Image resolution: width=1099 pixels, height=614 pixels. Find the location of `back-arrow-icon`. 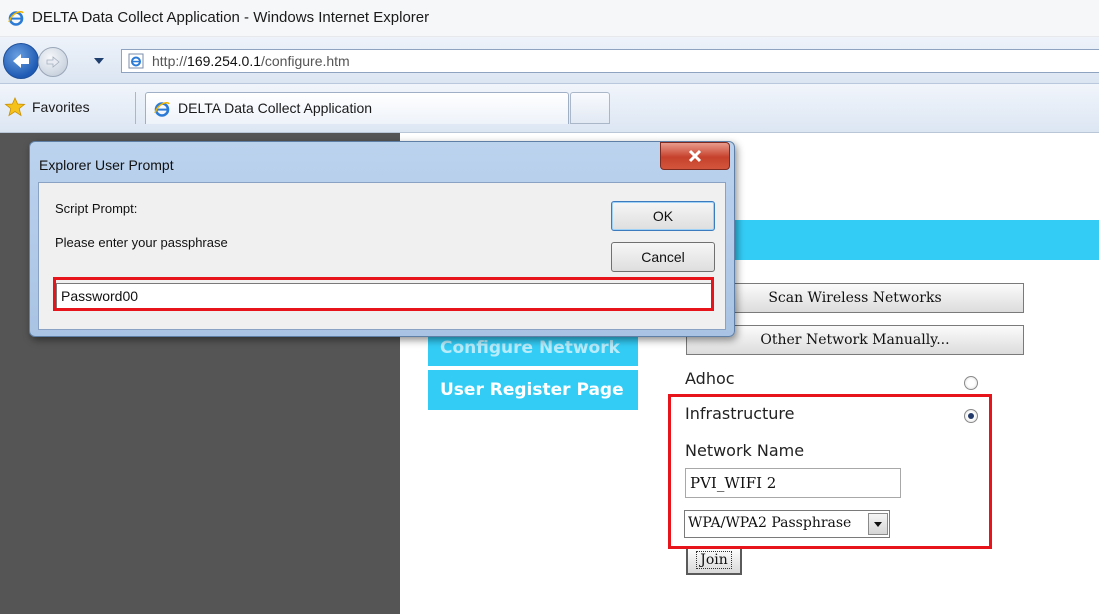

back-arrow-icon is located at coordinates (21, 61).